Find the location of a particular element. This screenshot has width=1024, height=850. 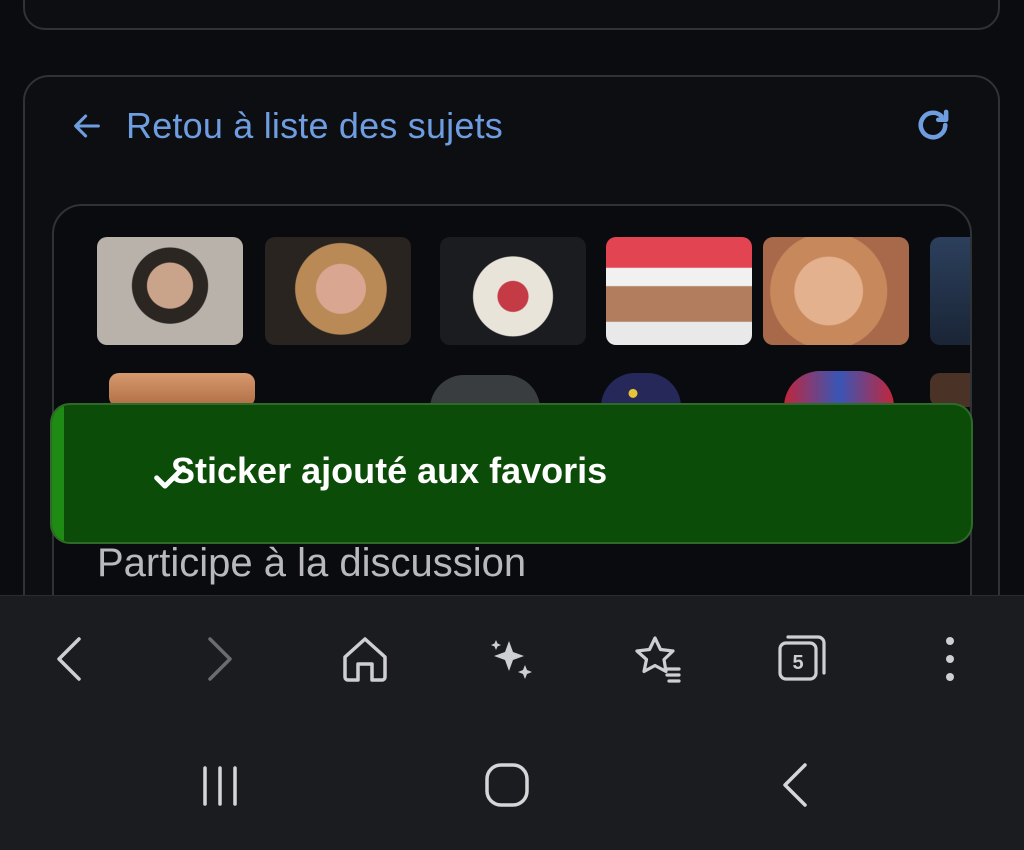

back-link-label: Retou à liste des sujets is located at coordinates (314, 125).